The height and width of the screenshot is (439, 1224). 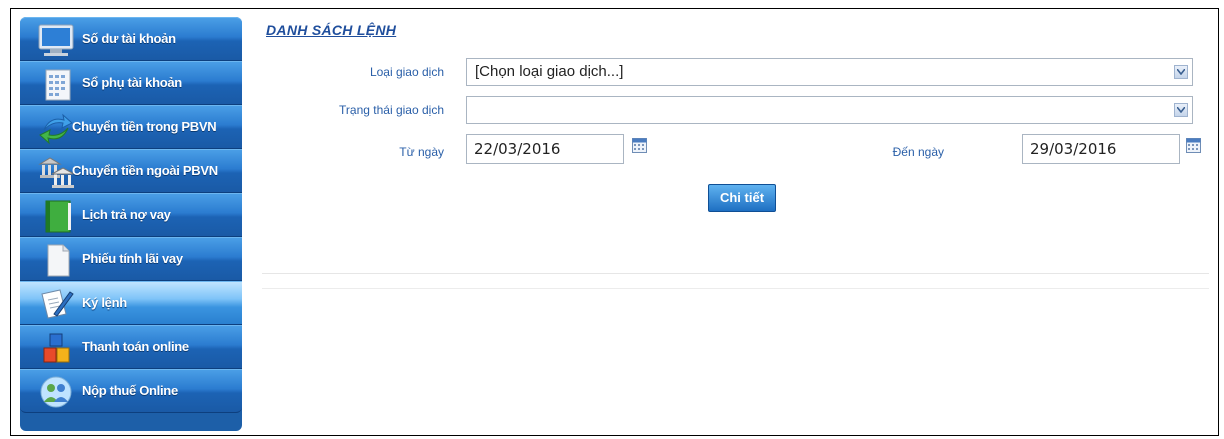 I want to click on transaction-type-value: [Chọn loại giao dịch...], so click(x=549, y=71).